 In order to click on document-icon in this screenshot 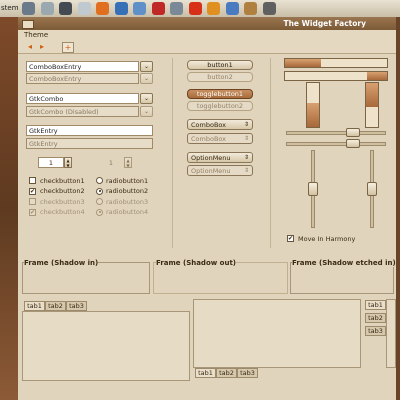, I will do `click(139, 8)`.